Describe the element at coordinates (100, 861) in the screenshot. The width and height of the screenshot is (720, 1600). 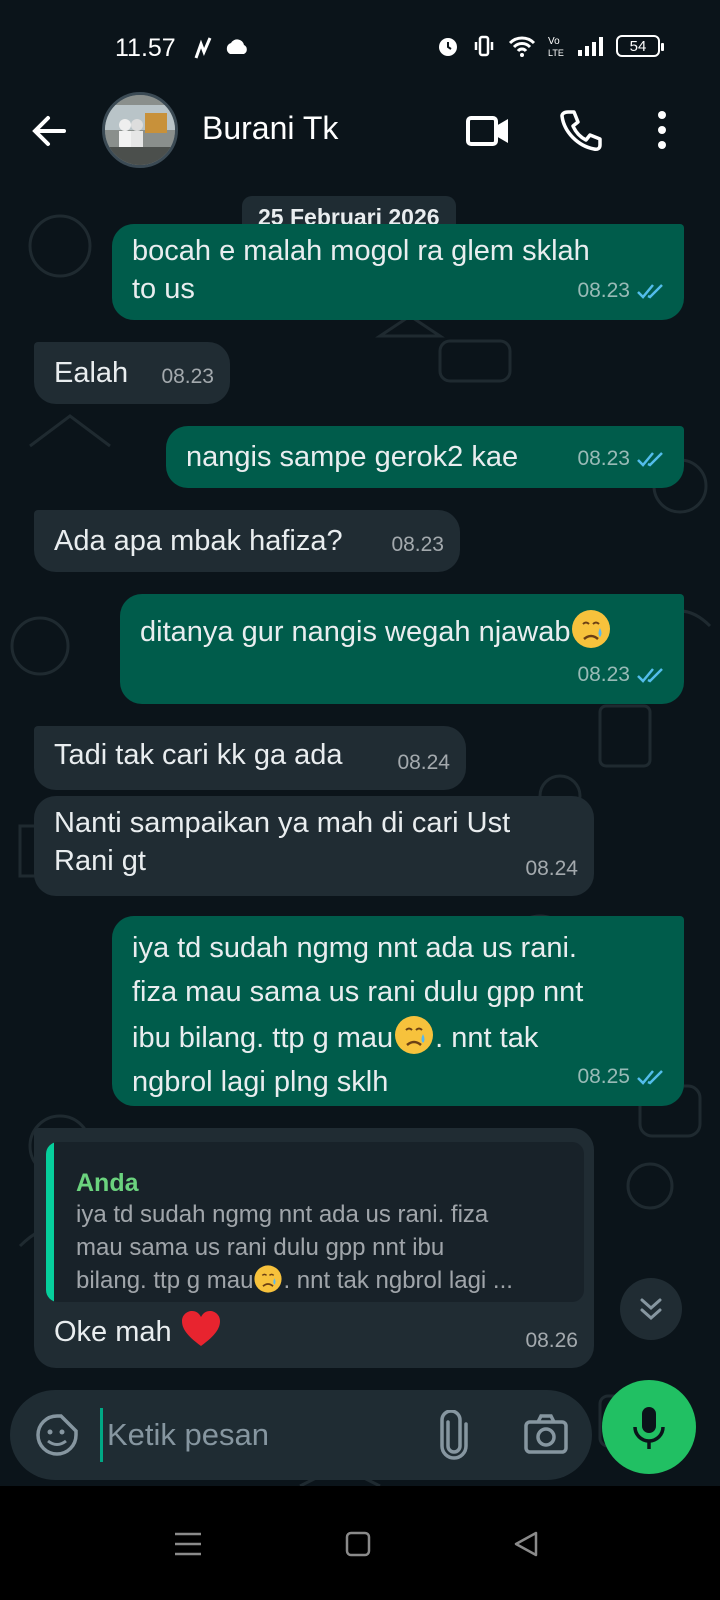
I see `message-text-line: Rani gt` at that location.